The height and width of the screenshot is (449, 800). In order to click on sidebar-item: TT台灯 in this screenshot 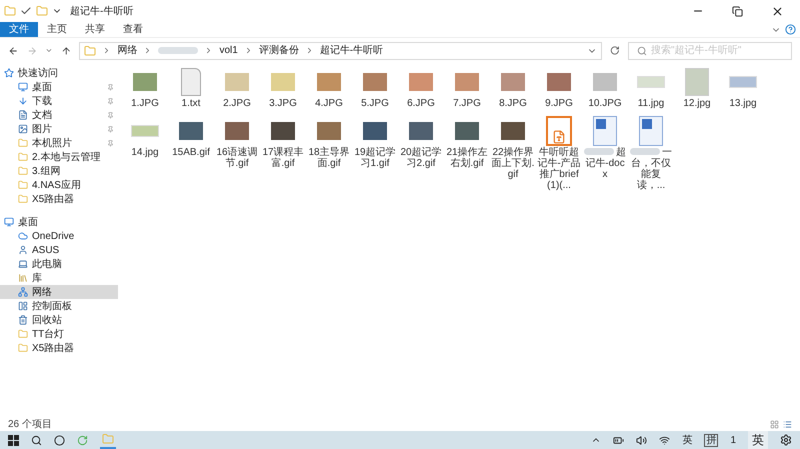, I will do `click(59, 334)`.